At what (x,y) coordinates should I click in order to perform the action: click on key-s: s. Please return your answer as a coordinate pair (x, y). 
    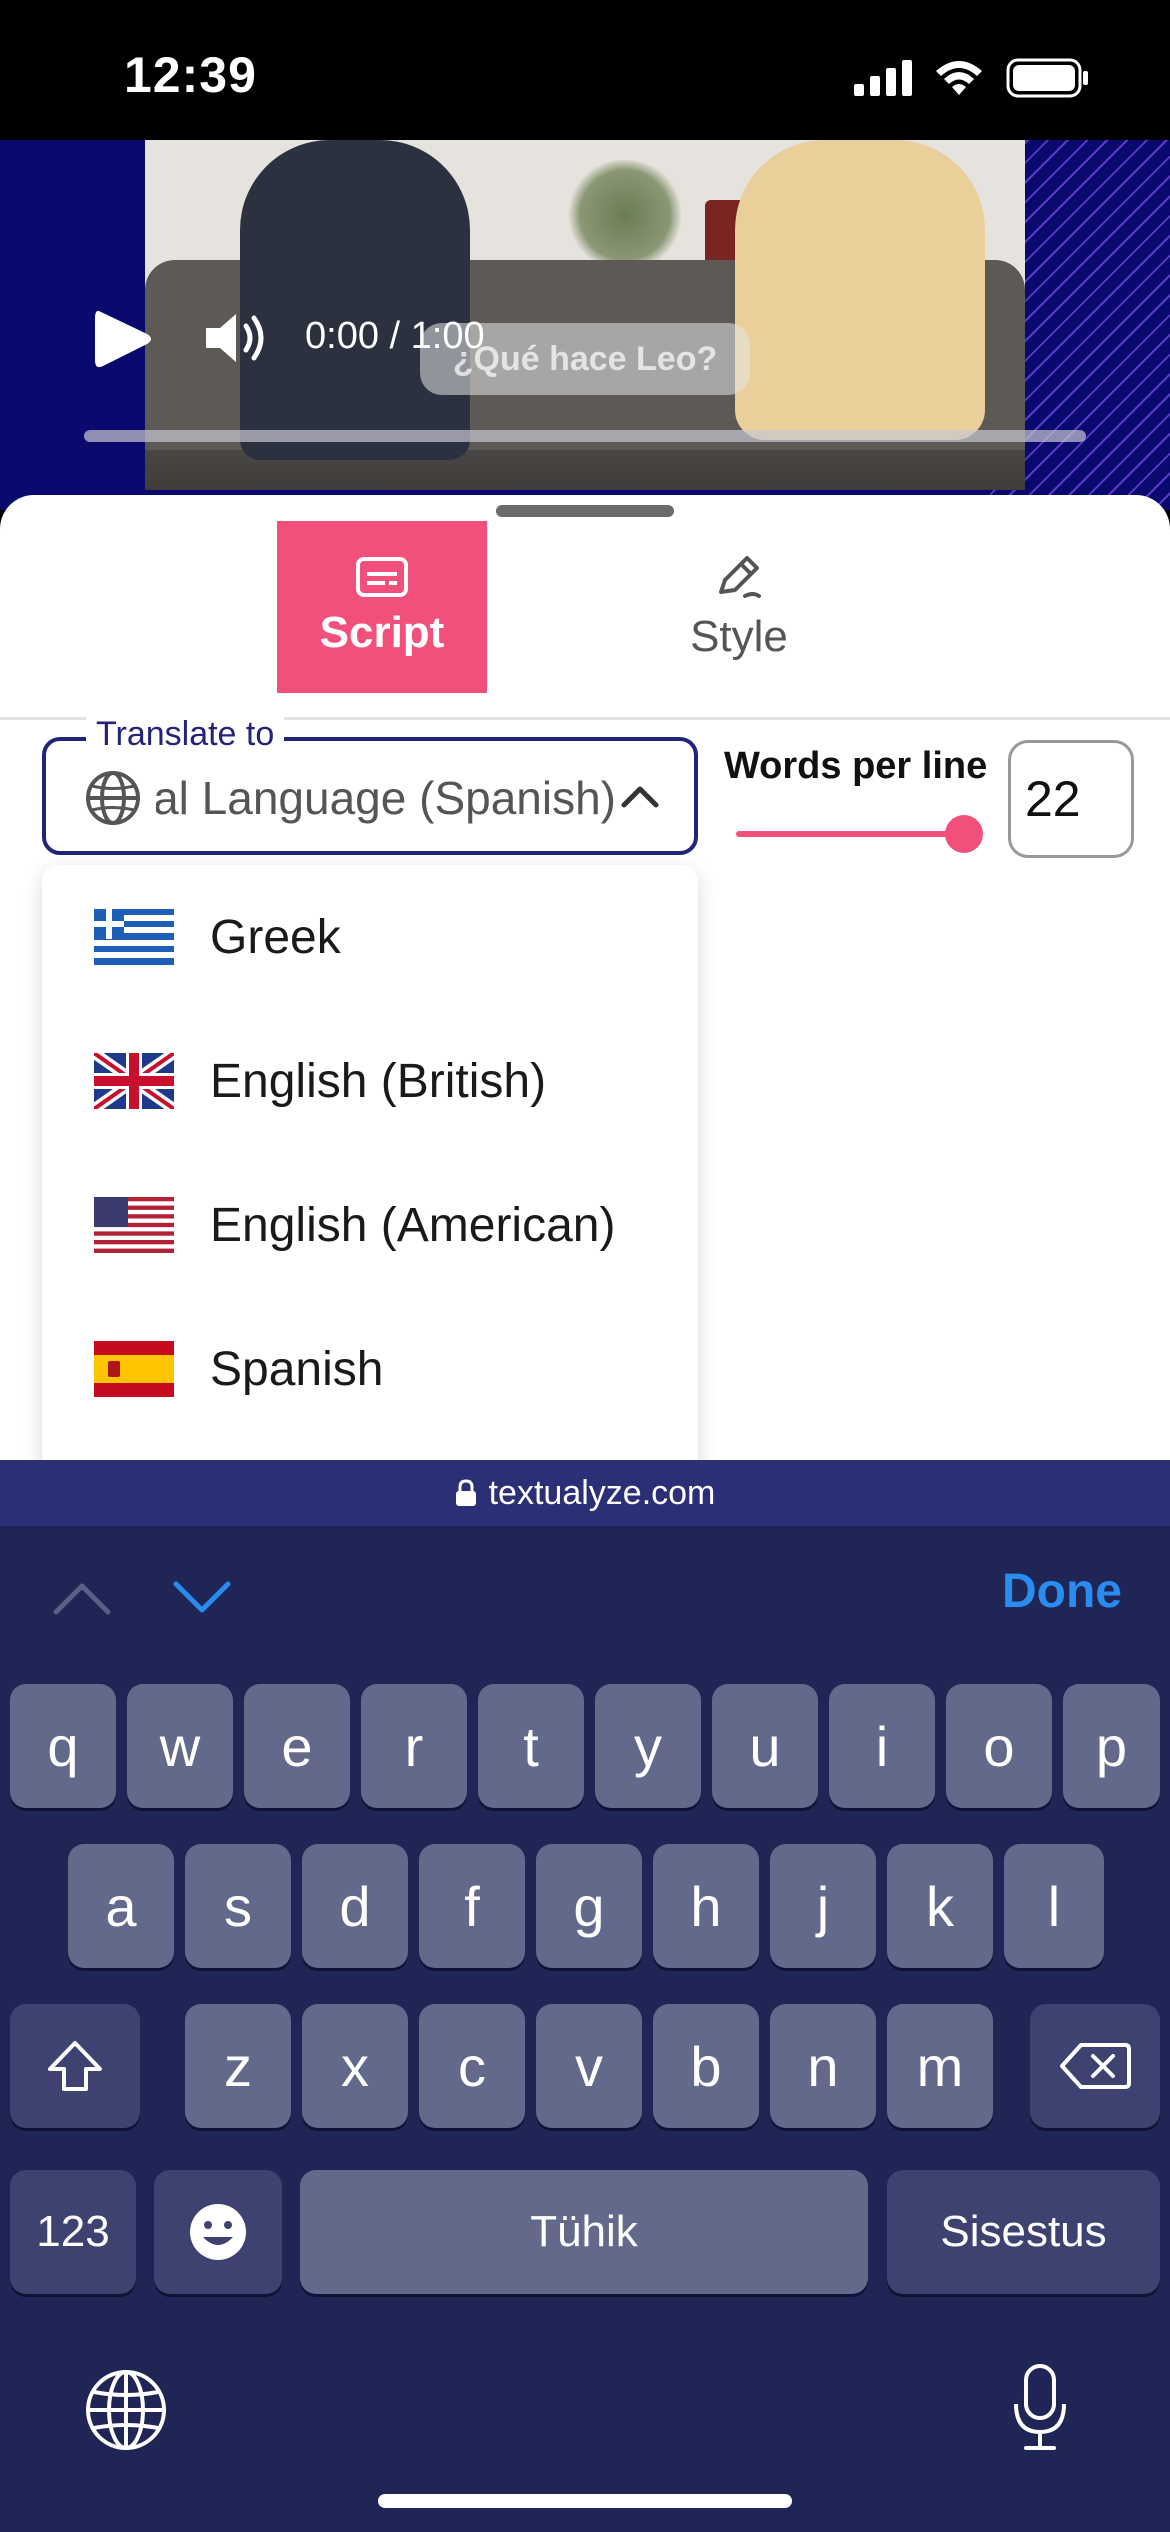
    Looking at the image, I should click on (238, 1906).